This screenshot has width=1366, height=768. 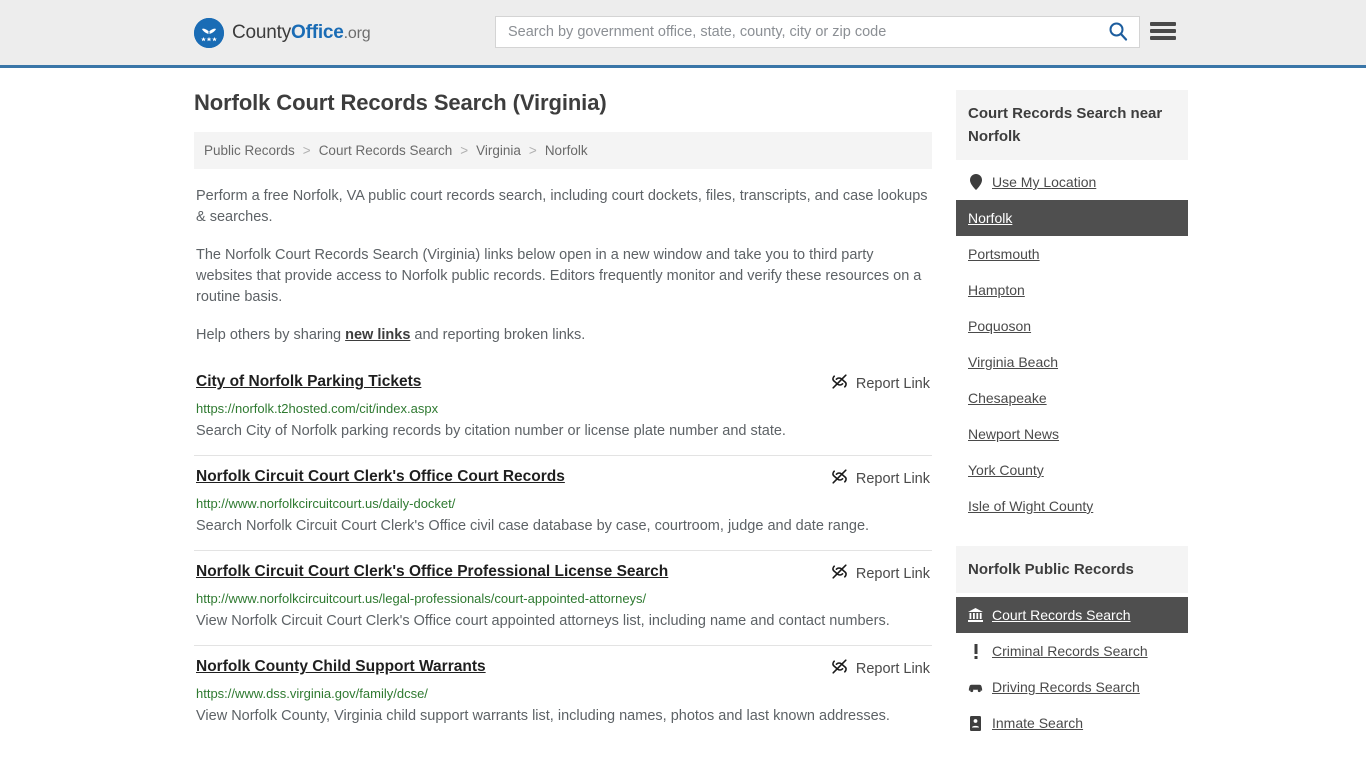 What do you see at coordinates (1072, 326) in the screenshot?
I see `sidebar-city-item-poquoson: Poquoson` at bounding box center [1072, 326].